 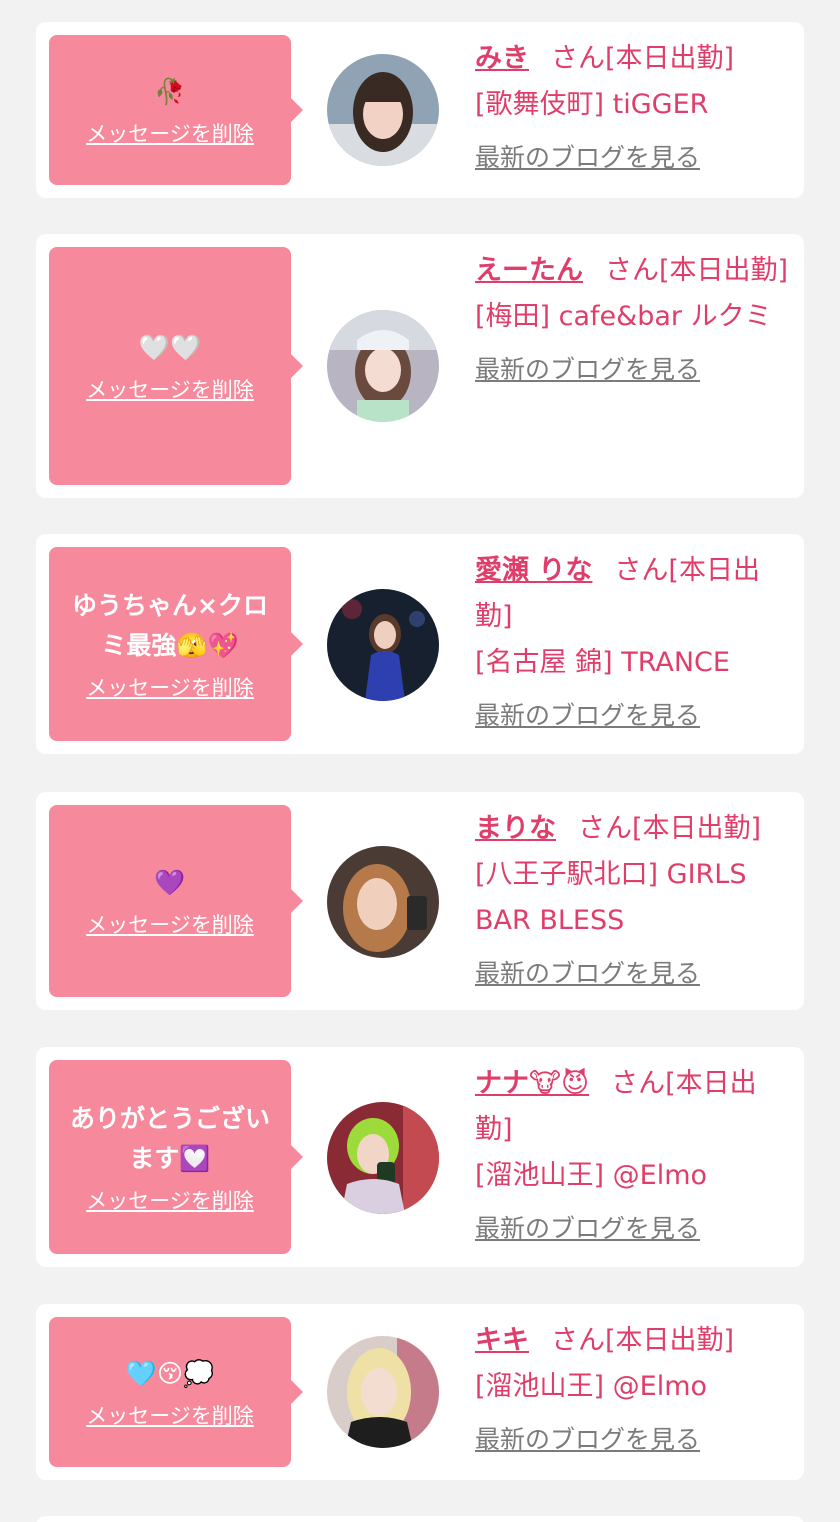 What do you see at coordinates (592, 104) in the screenshot?
I see `shop-location: [歌舞伎町] tiGGER` at bounding box center [592, 104].